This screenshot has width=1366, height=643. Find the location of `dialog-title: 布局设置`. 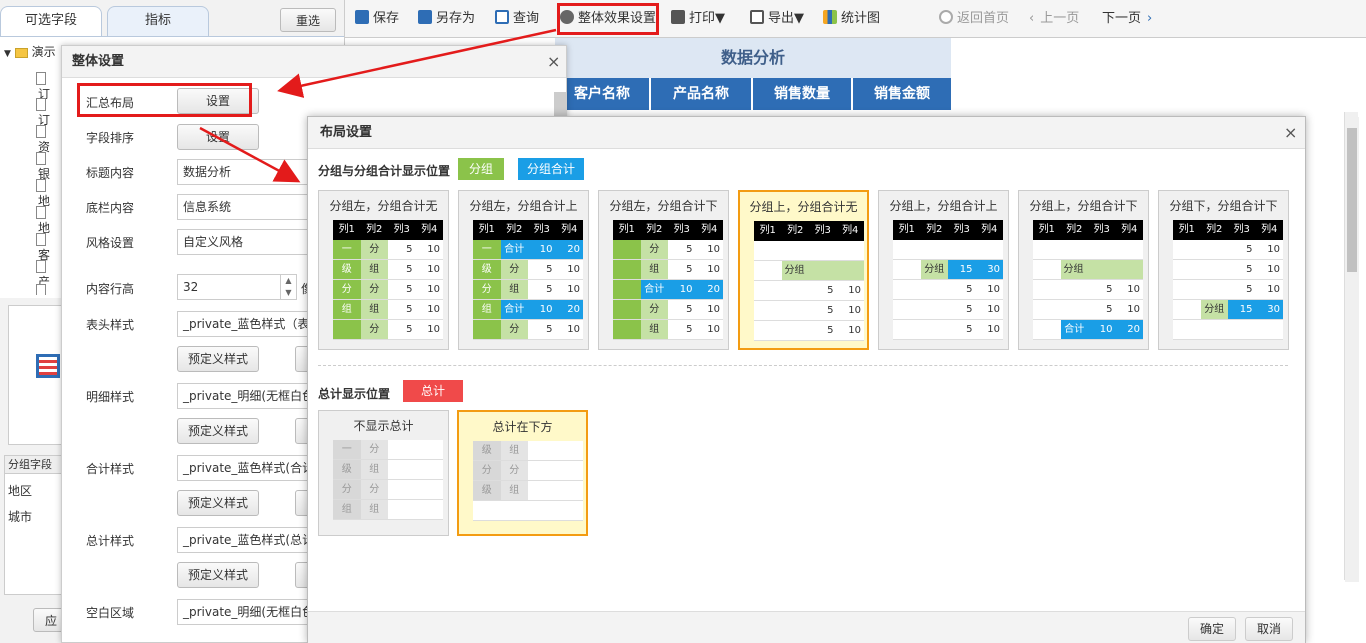

dialog-title: 布局设置 is located at coordinates (806, 133).